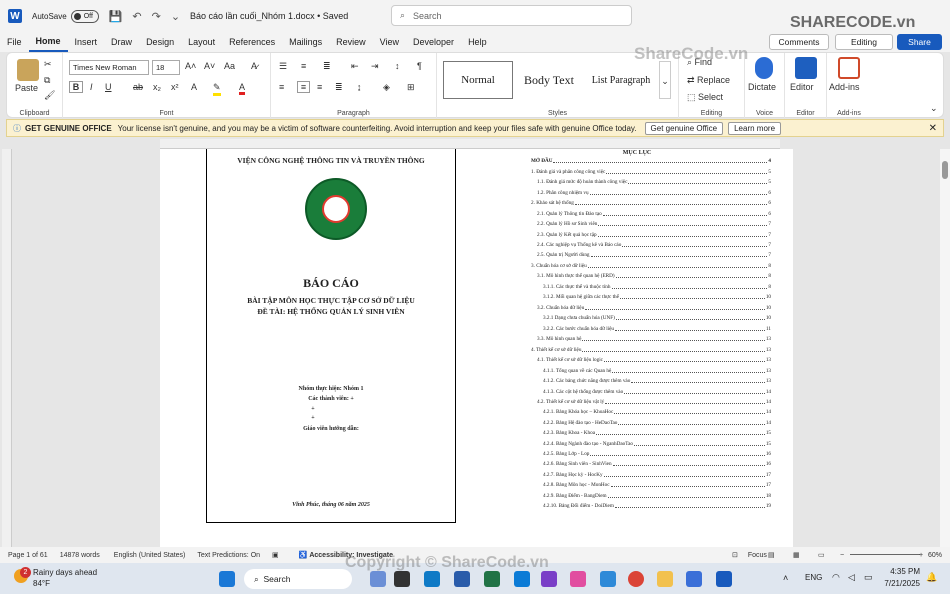 Image resolution: width=950 pixels, height=594 pixels. What do you see at coordinates (799, 42) in the screenshot?
I see `comments-button: Comments` at bounding box center [799, 42].